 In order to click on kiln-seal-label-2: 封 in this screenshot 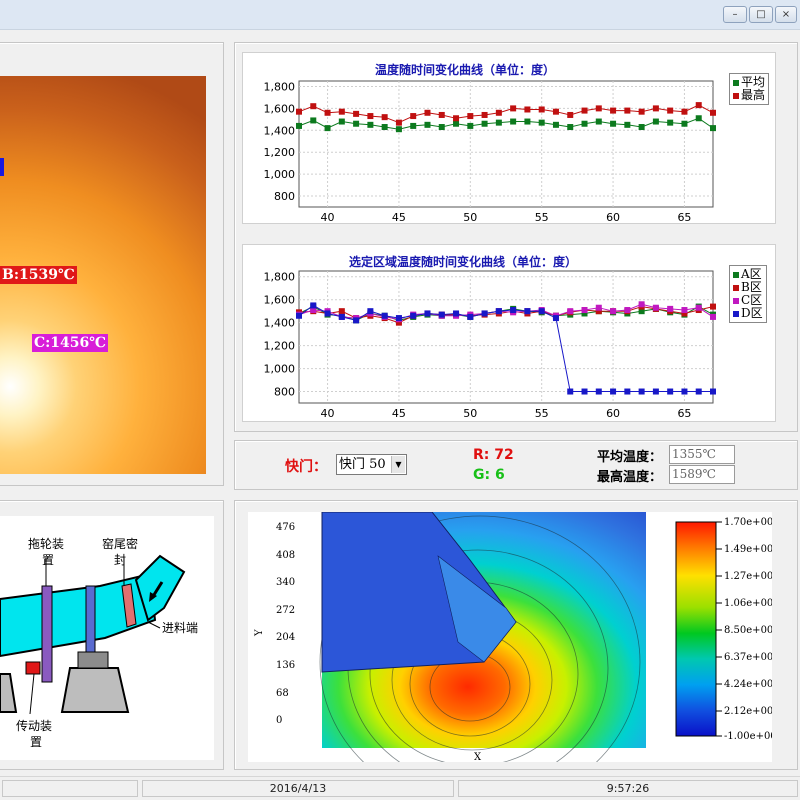, I will do `click(120, 560)`.